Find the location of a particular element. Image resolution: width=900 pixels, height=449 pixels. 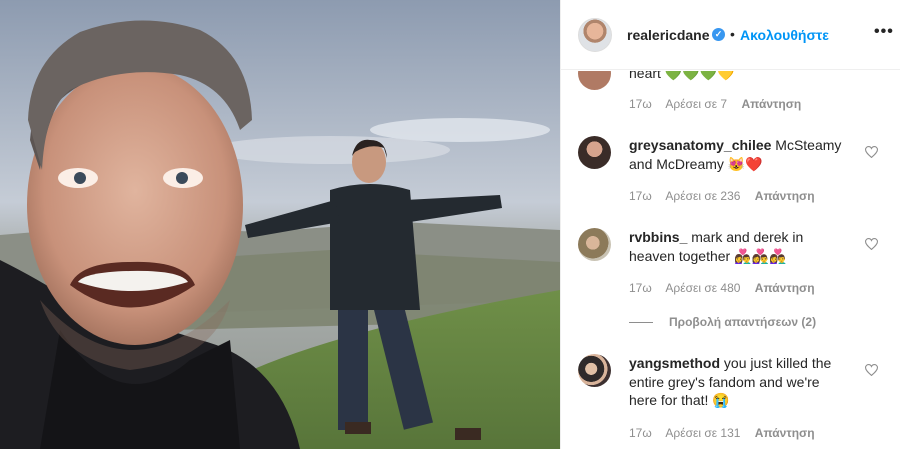

comment-likes: Αρέσει σε 480 is located at coordinates (702, 288).